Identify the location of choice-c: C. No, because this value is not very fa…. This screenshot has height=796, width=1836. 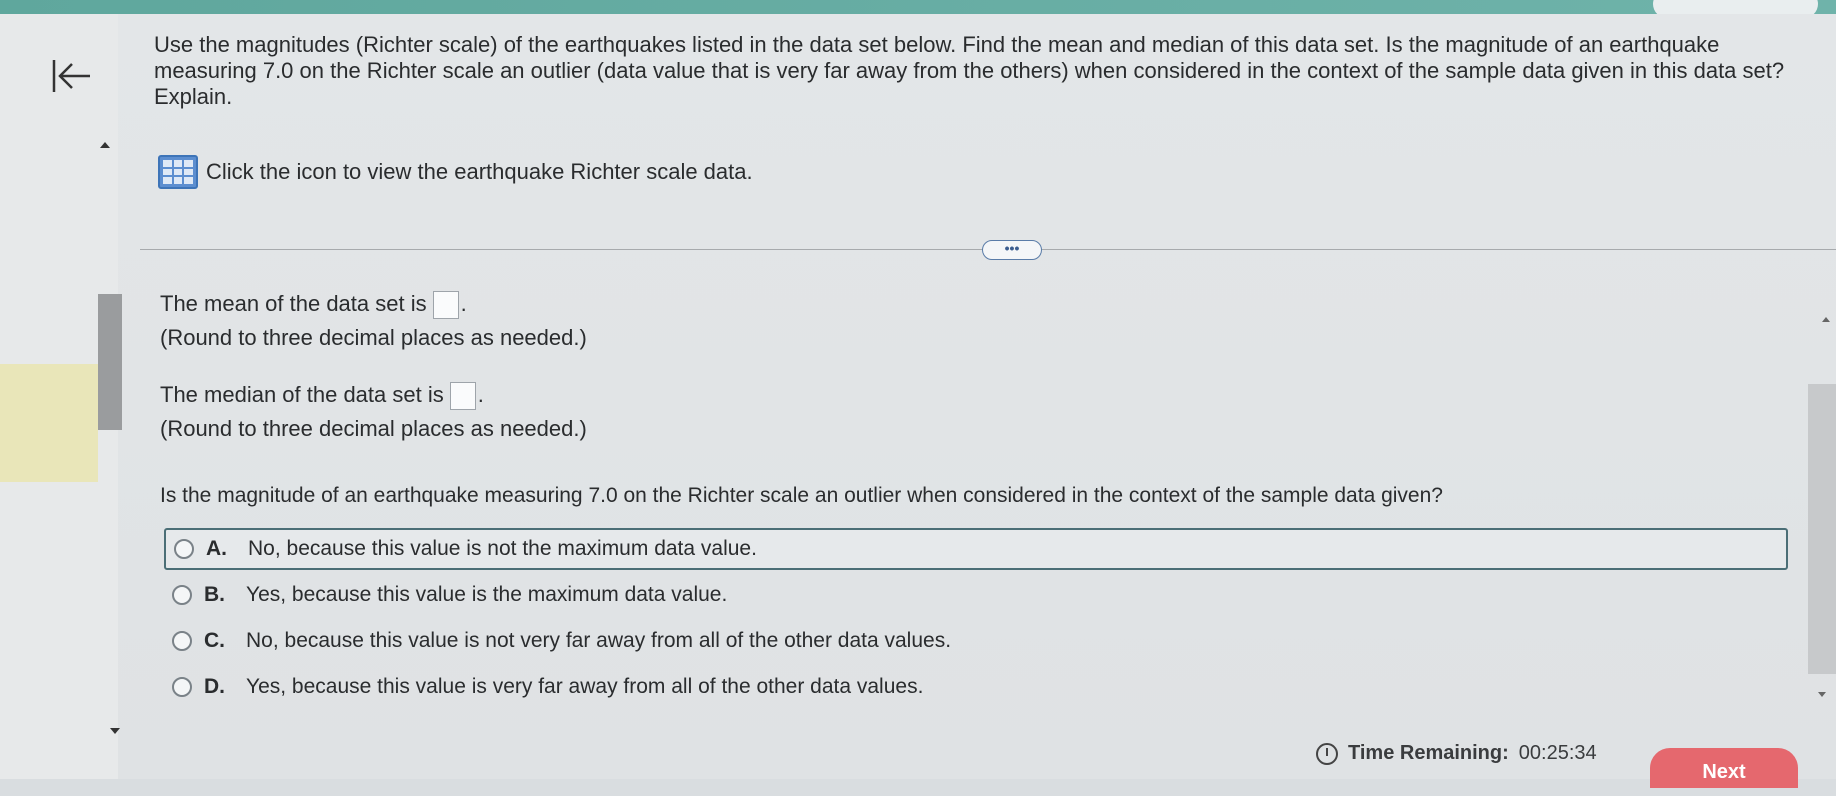
(976, 641).